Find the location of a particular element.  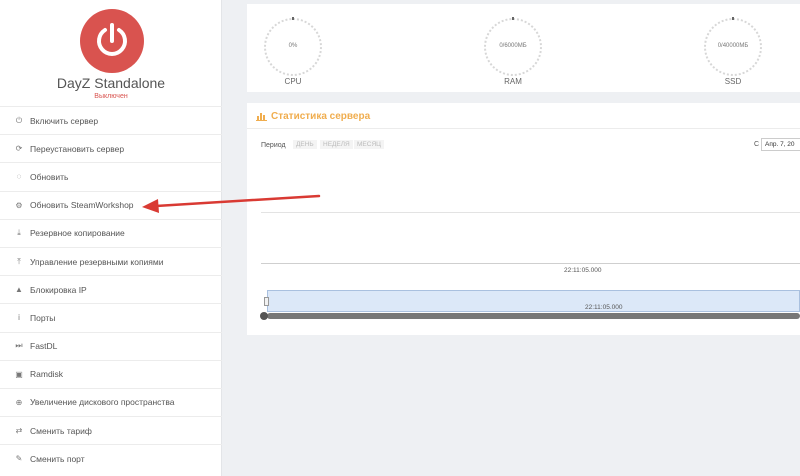

ssd-label: SSD is located at coordinates (733, 81).